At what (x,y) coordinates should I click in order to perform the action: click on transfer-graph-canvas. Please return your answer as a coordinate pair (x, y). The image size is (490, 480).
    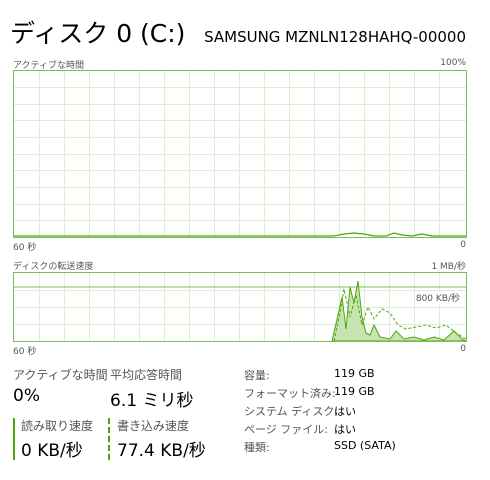
    Looking at the image, I should click on (240, 307).